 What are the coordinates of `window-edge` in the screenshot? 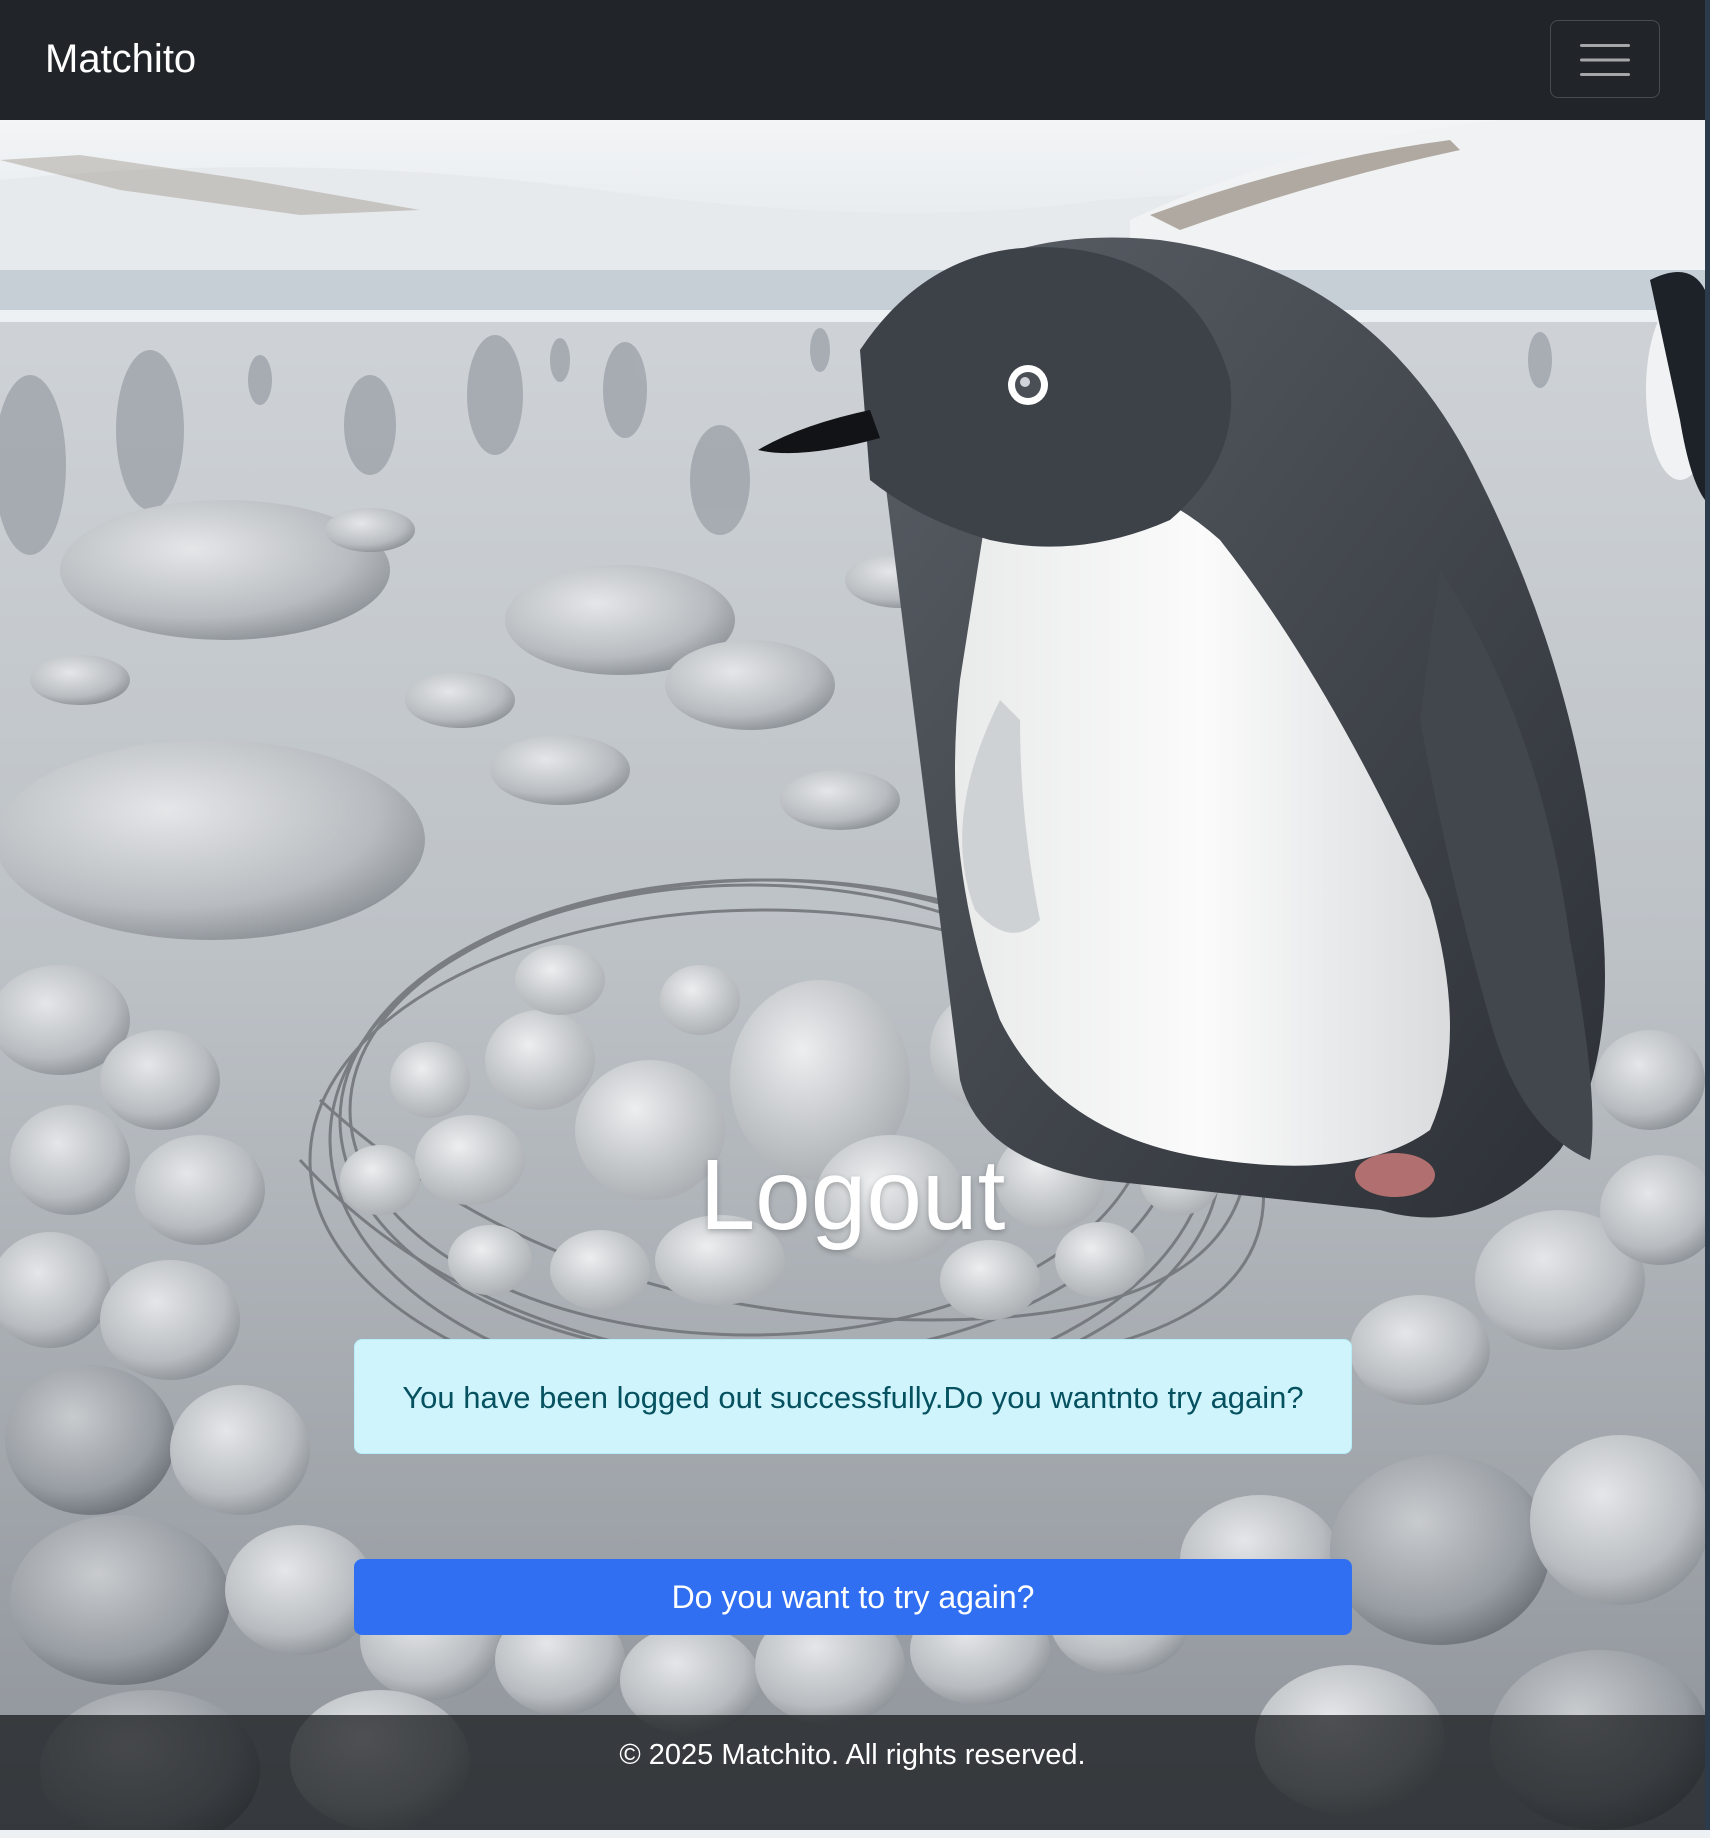 It's located at (1707, 919).